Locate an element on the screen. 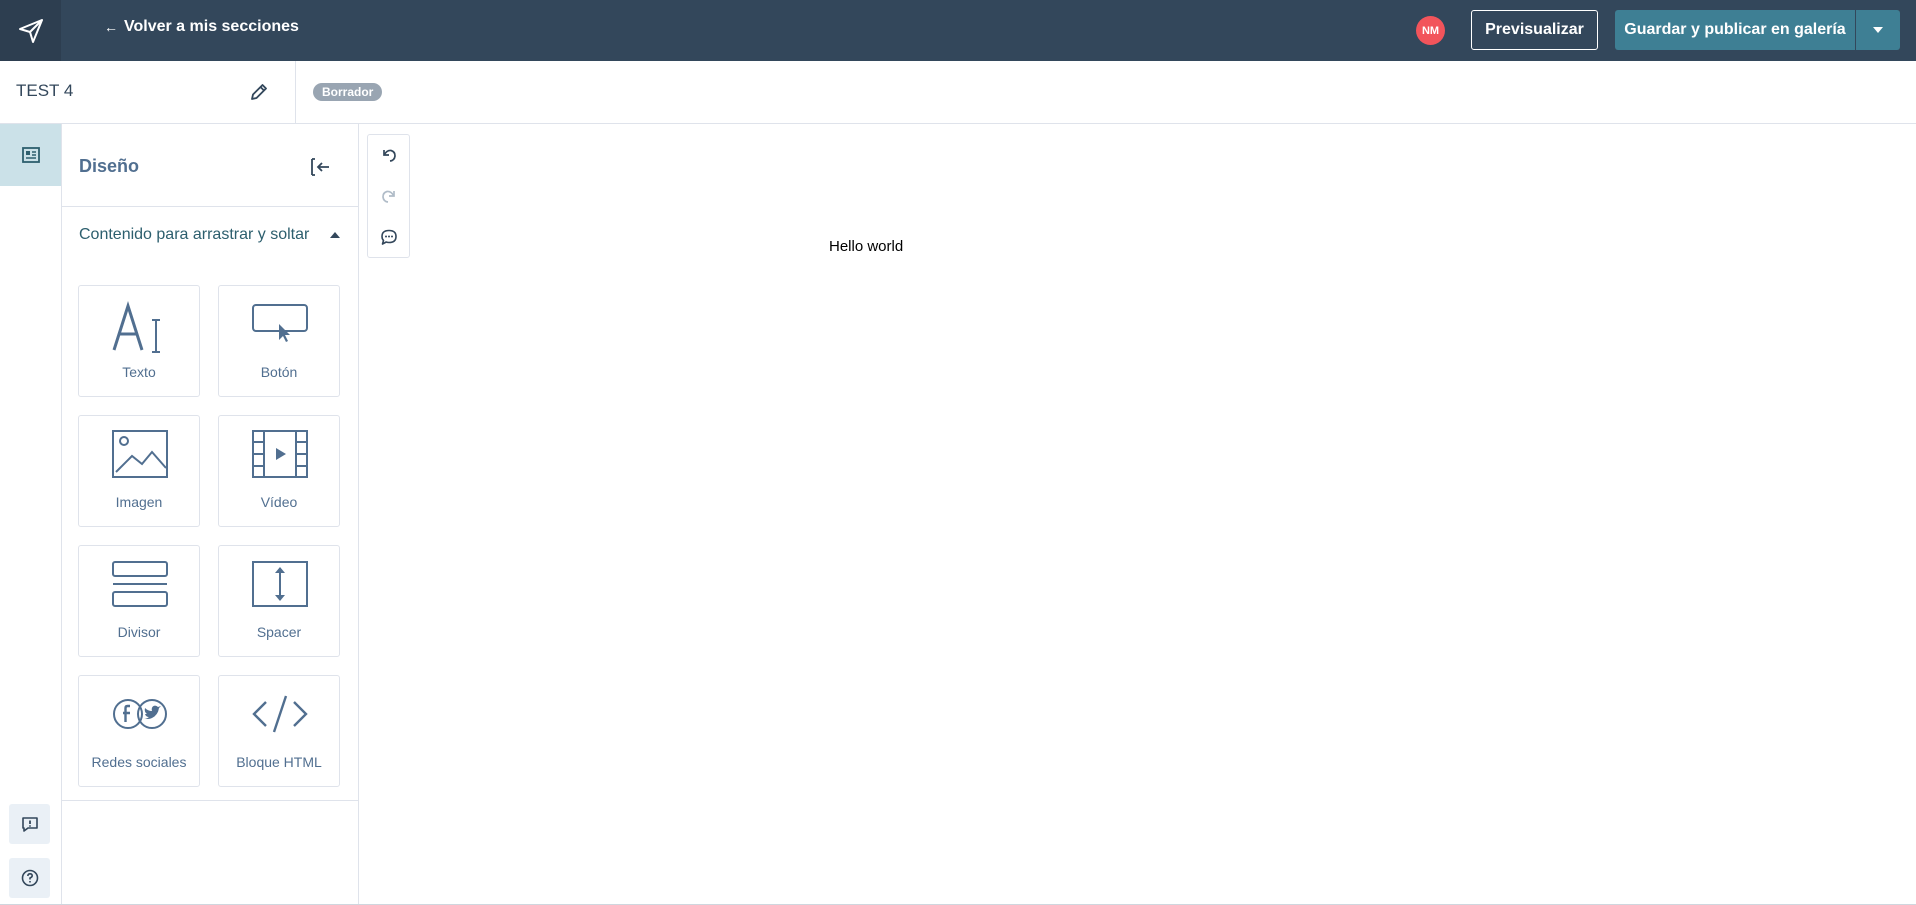 Image resolution: width=1916 pixels, height=905 pixels. collapse-panel-icon is located at coordinates (320, 167).